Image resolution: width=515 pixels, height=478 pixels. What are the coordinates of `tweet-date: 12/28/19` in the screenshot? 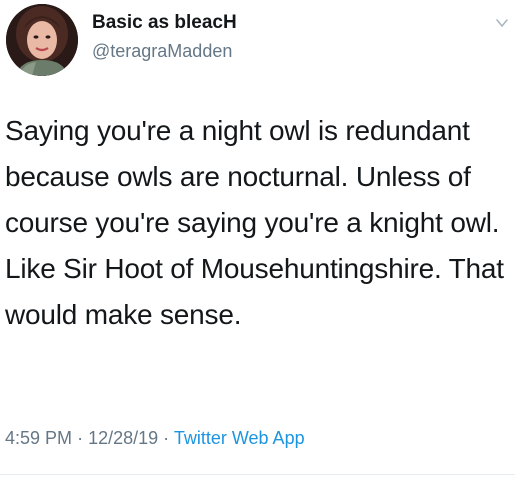 It's located at (123, 438).